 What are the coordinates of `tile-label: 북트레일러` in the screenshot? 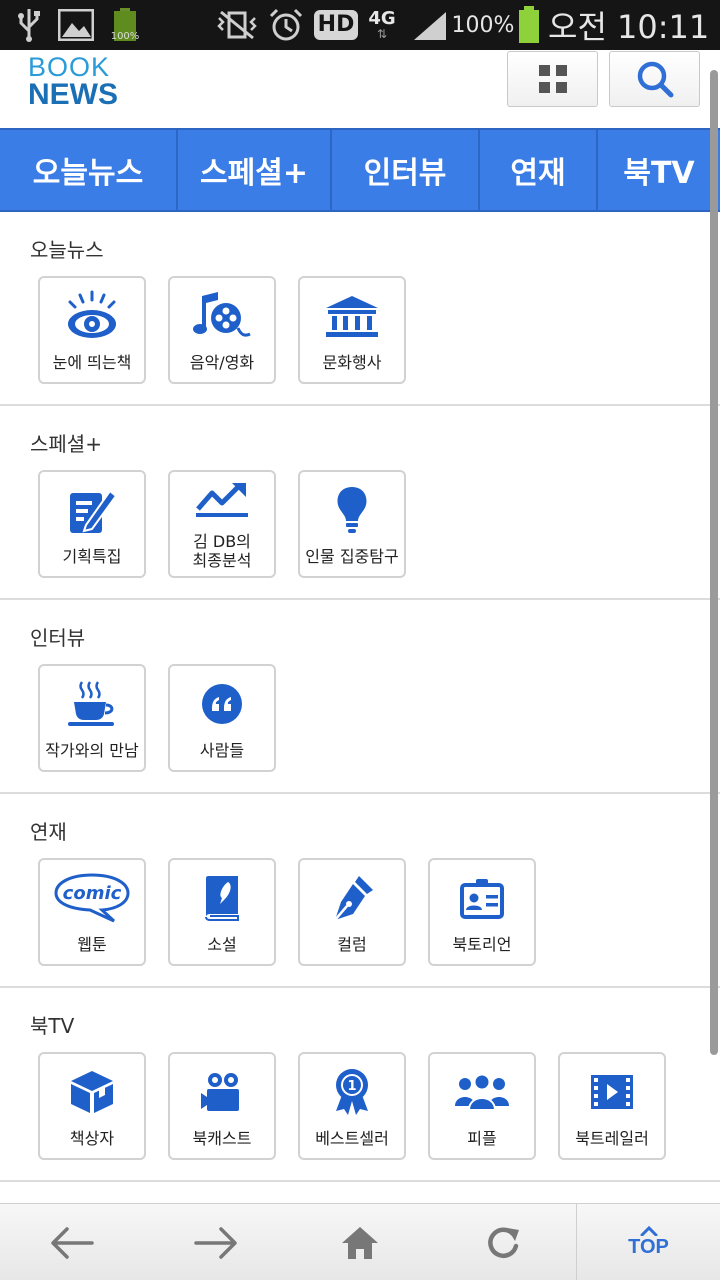 It's located at (612, 1138).